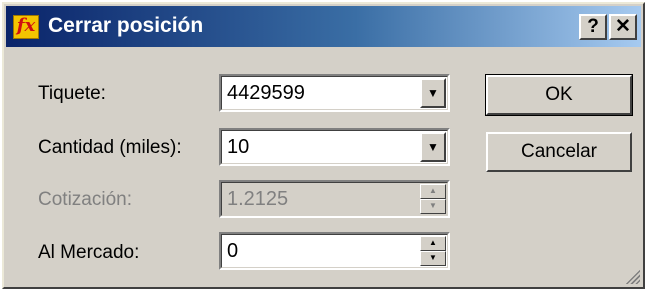  I want to click on quote-stepper: ▲ ▼, so click(433, 199).